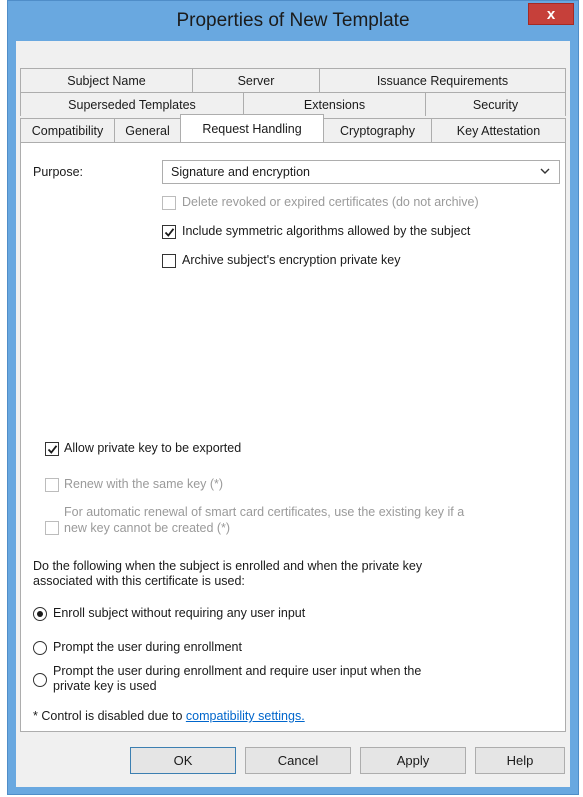  I want to click on purpose-label: Purpose:, so click(58, 172).